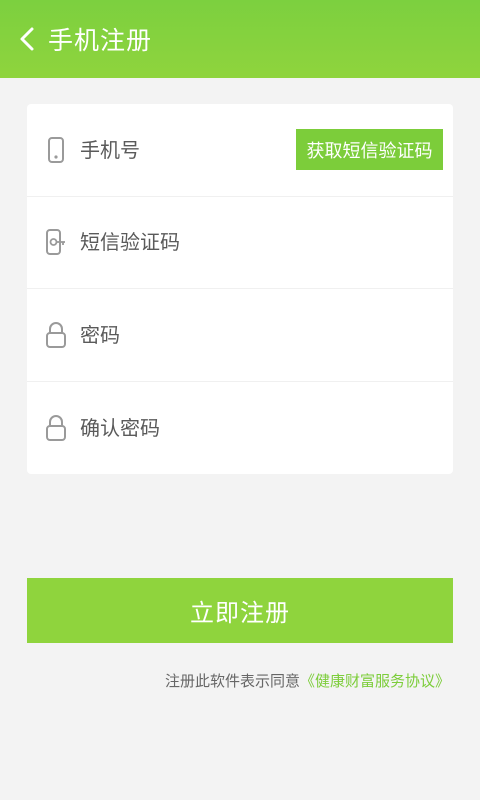 Image resolution: width=480 pixels, height=800 pixels. What do you see at coordinates (266, 334) in the screenshot?
I see `password-input` at bounding box center [266, 334].